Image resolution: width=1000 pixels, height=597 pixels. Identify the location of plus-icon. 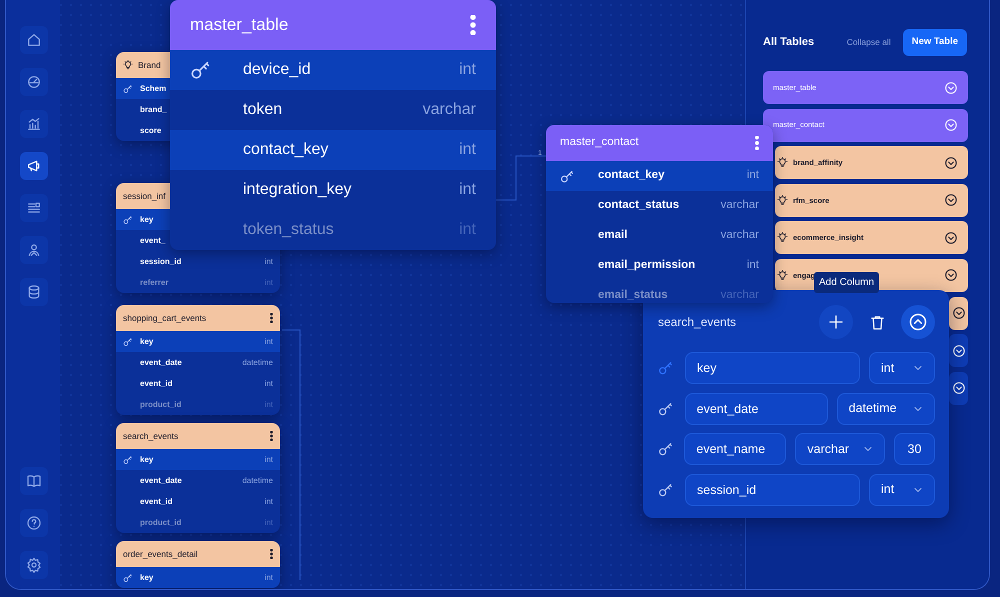
(836, 322).